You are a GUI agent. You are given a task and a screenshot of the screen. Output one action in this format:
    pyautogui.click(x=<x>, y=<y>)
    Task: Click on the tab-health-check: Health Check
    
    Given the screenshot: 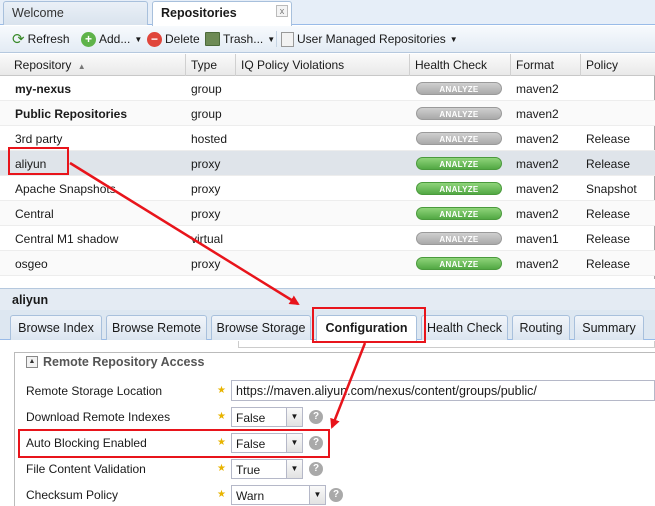 What is the action you would take?
    pyautogui.click(x=464, y=327)
    